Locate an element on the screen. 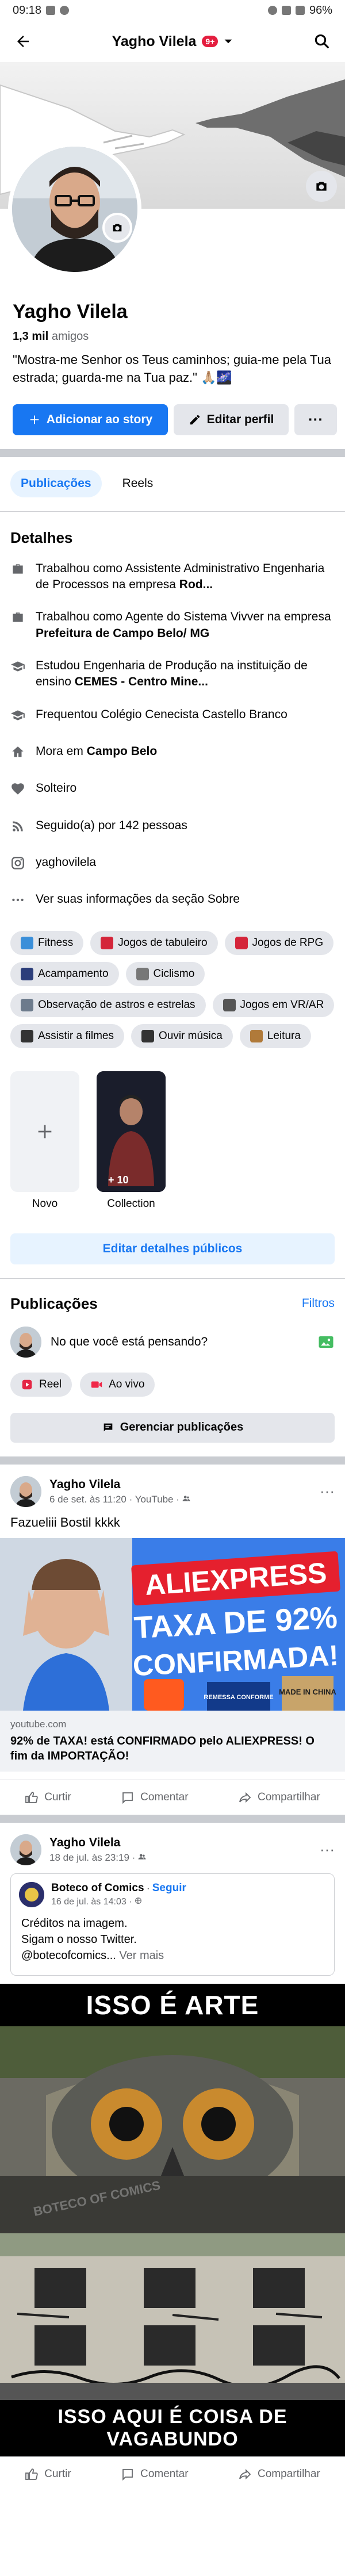 The height and width of the screenshot is (2576, 345). live-button: Ao vivo is located at coordinates (117, 1384).